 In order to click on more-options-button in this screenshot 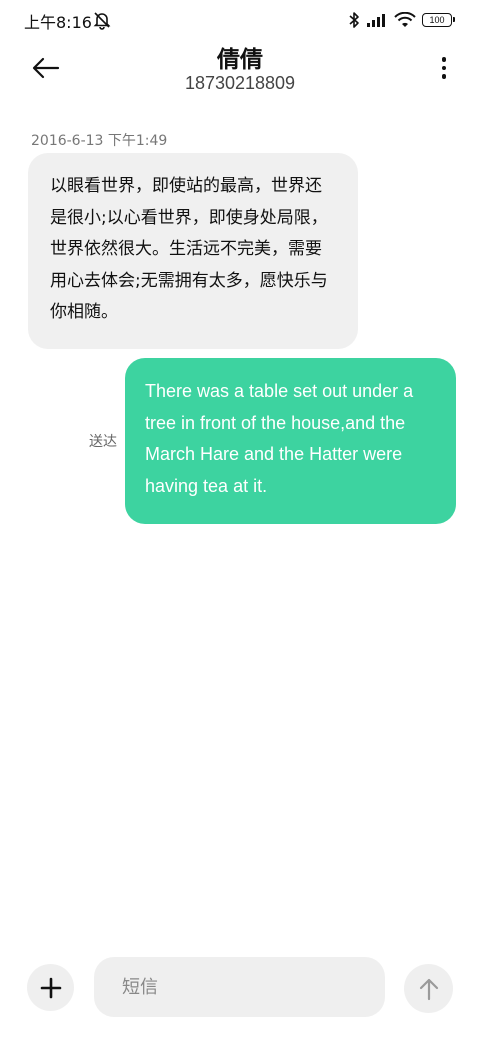, I will do `click(444, 68)`.